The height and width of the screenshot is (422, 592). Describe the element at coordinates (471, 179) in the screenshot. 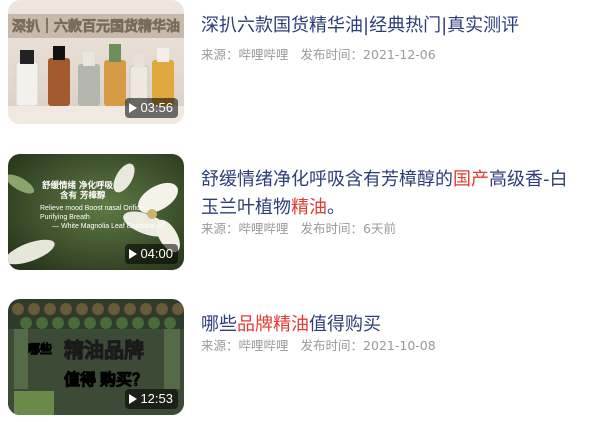

I see `title-keyword-highlight: 国产` at that location.